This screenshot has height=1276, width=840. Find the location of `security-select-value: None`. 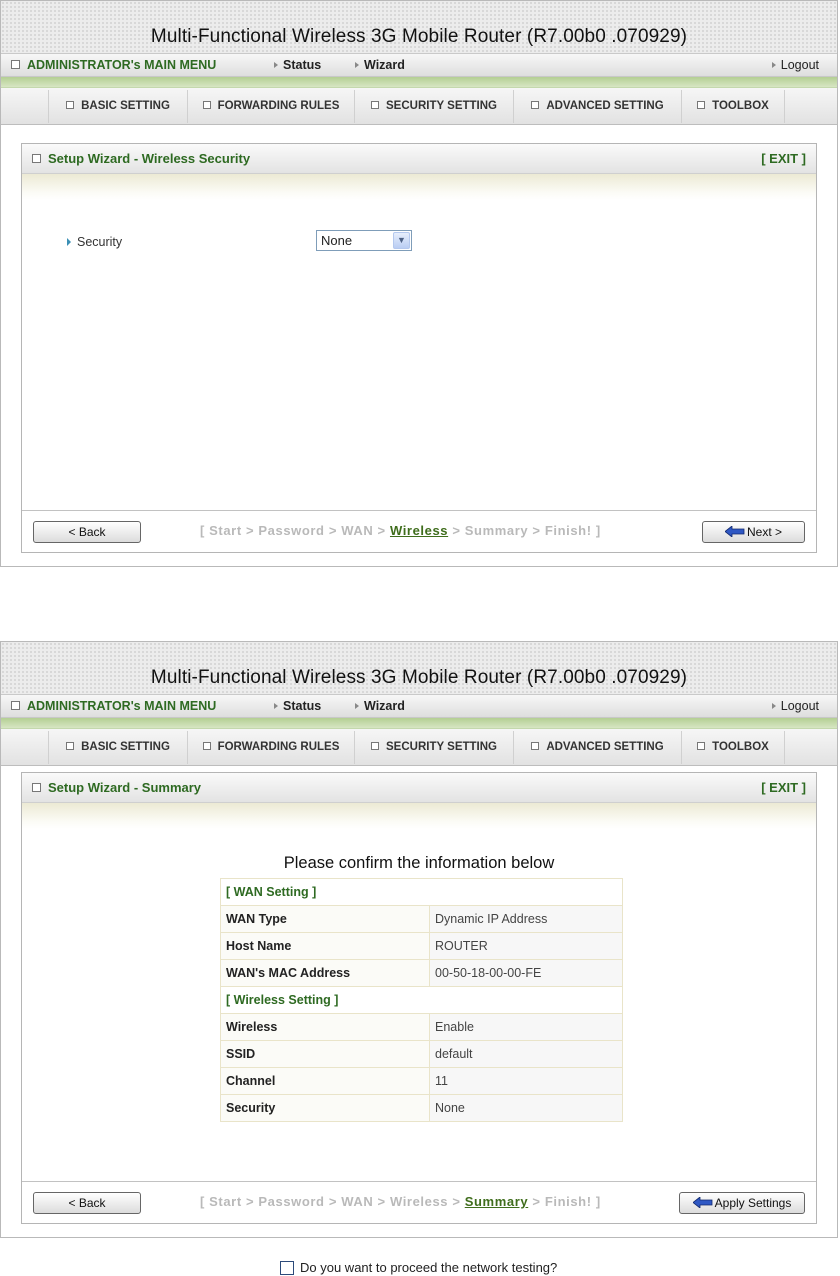

security-select-value: None is located at coordinates (337, 240).